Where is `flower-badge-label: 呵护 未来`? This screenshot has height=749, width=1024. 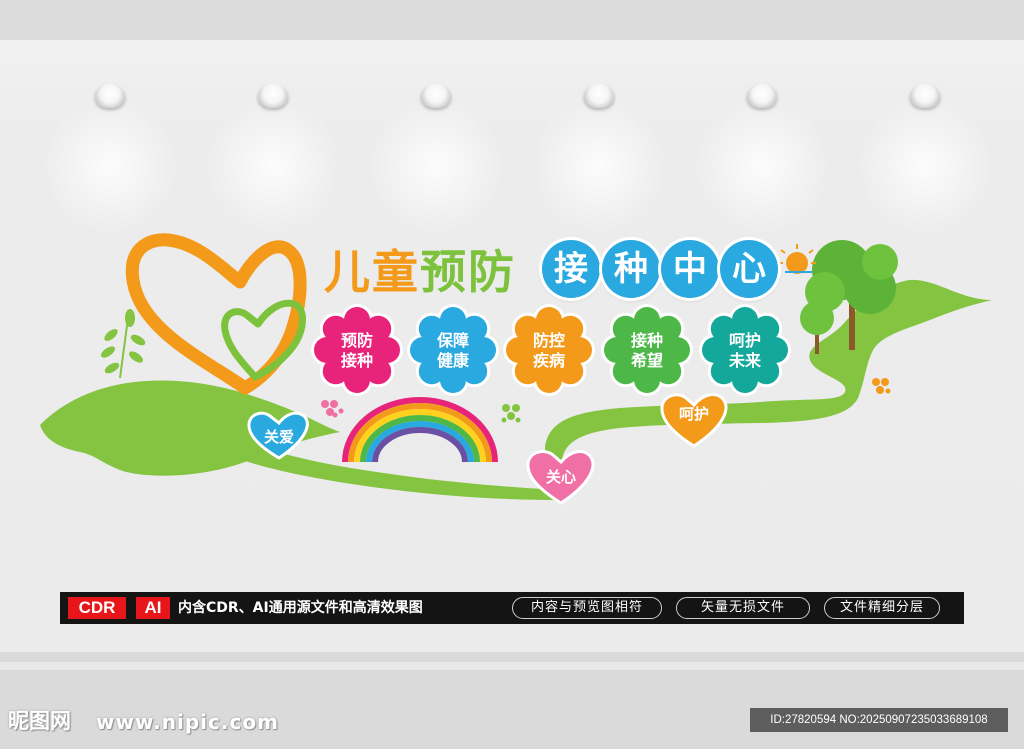 flower-badge-label: 呵护 未来 is located at coordinates (744, 350).